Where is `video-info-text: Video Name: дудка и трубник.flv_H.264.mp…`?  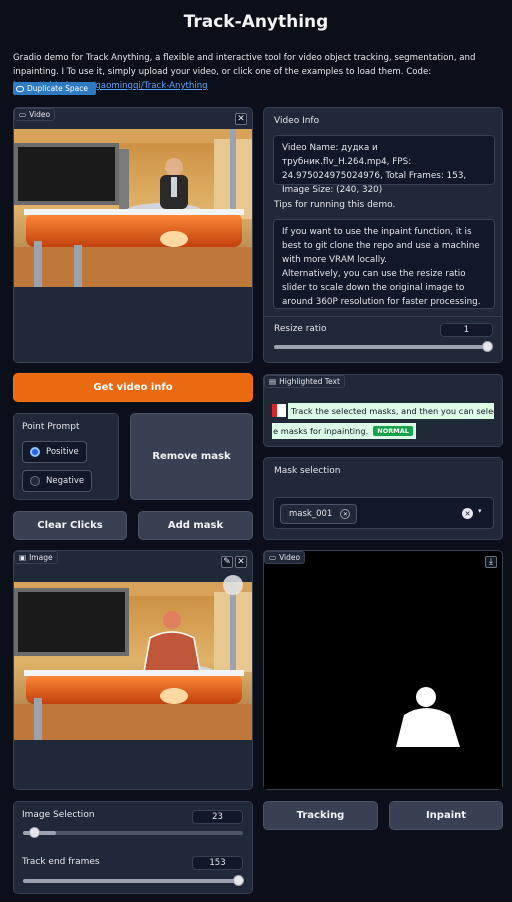 video-info-text: Video Name: дудка и трубник.flv_H.264.mp… is located at coordinates (384, 165).